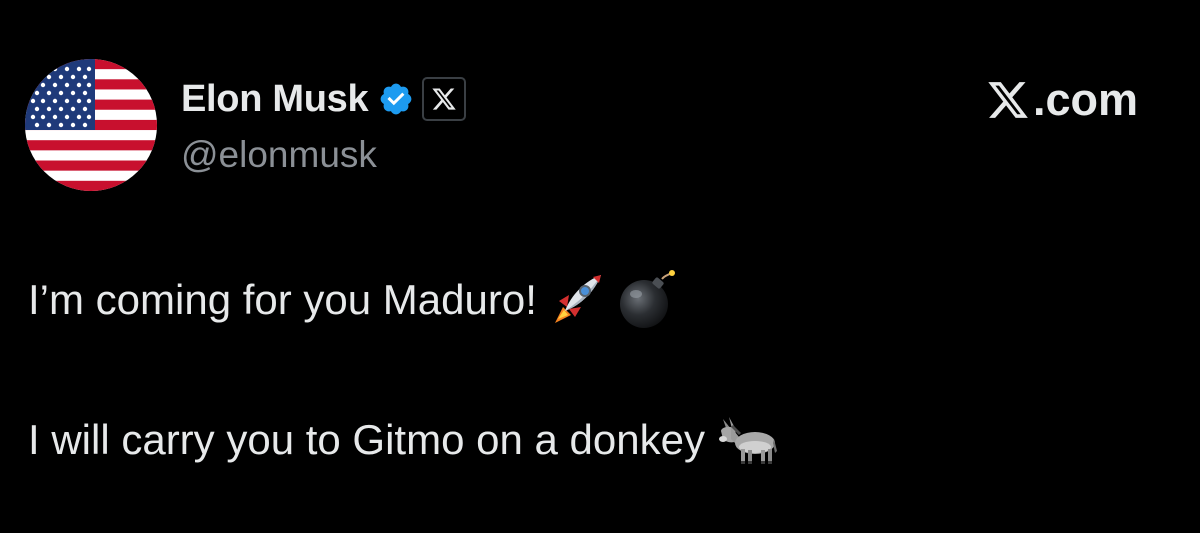 The width and height of the screenshot is (1200, 533). I want to click on tweet-text: I will carry you to Gitmo on a donkey, so click(366, 439).